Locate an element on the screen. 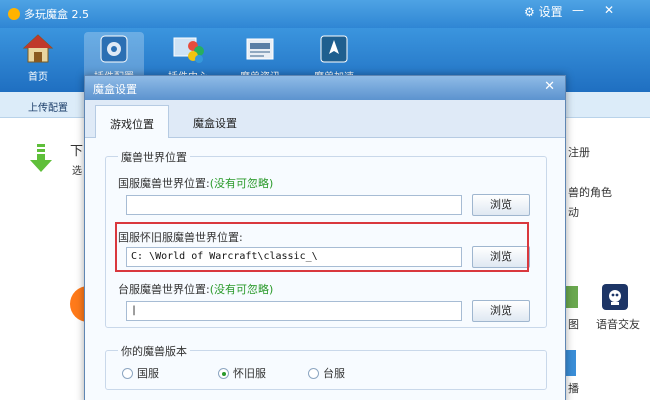 The image size is (650, 400). tw-location-input: | is located at coordinates (294, 311).